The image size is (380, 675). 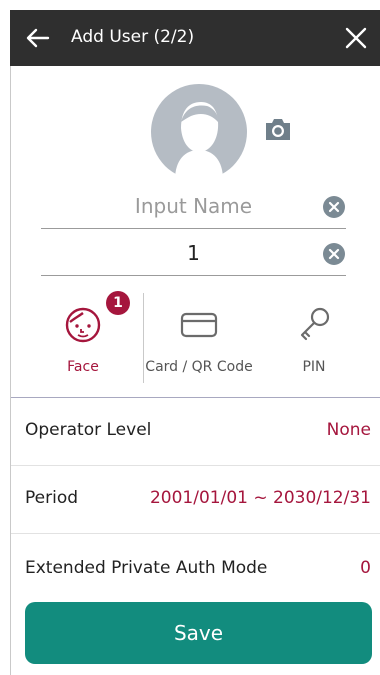 What do you see at coordinates (199, 367) in the screenshot?
I see `auth-method-card-label: Card / QR Code` at bounding box center [199, 367].